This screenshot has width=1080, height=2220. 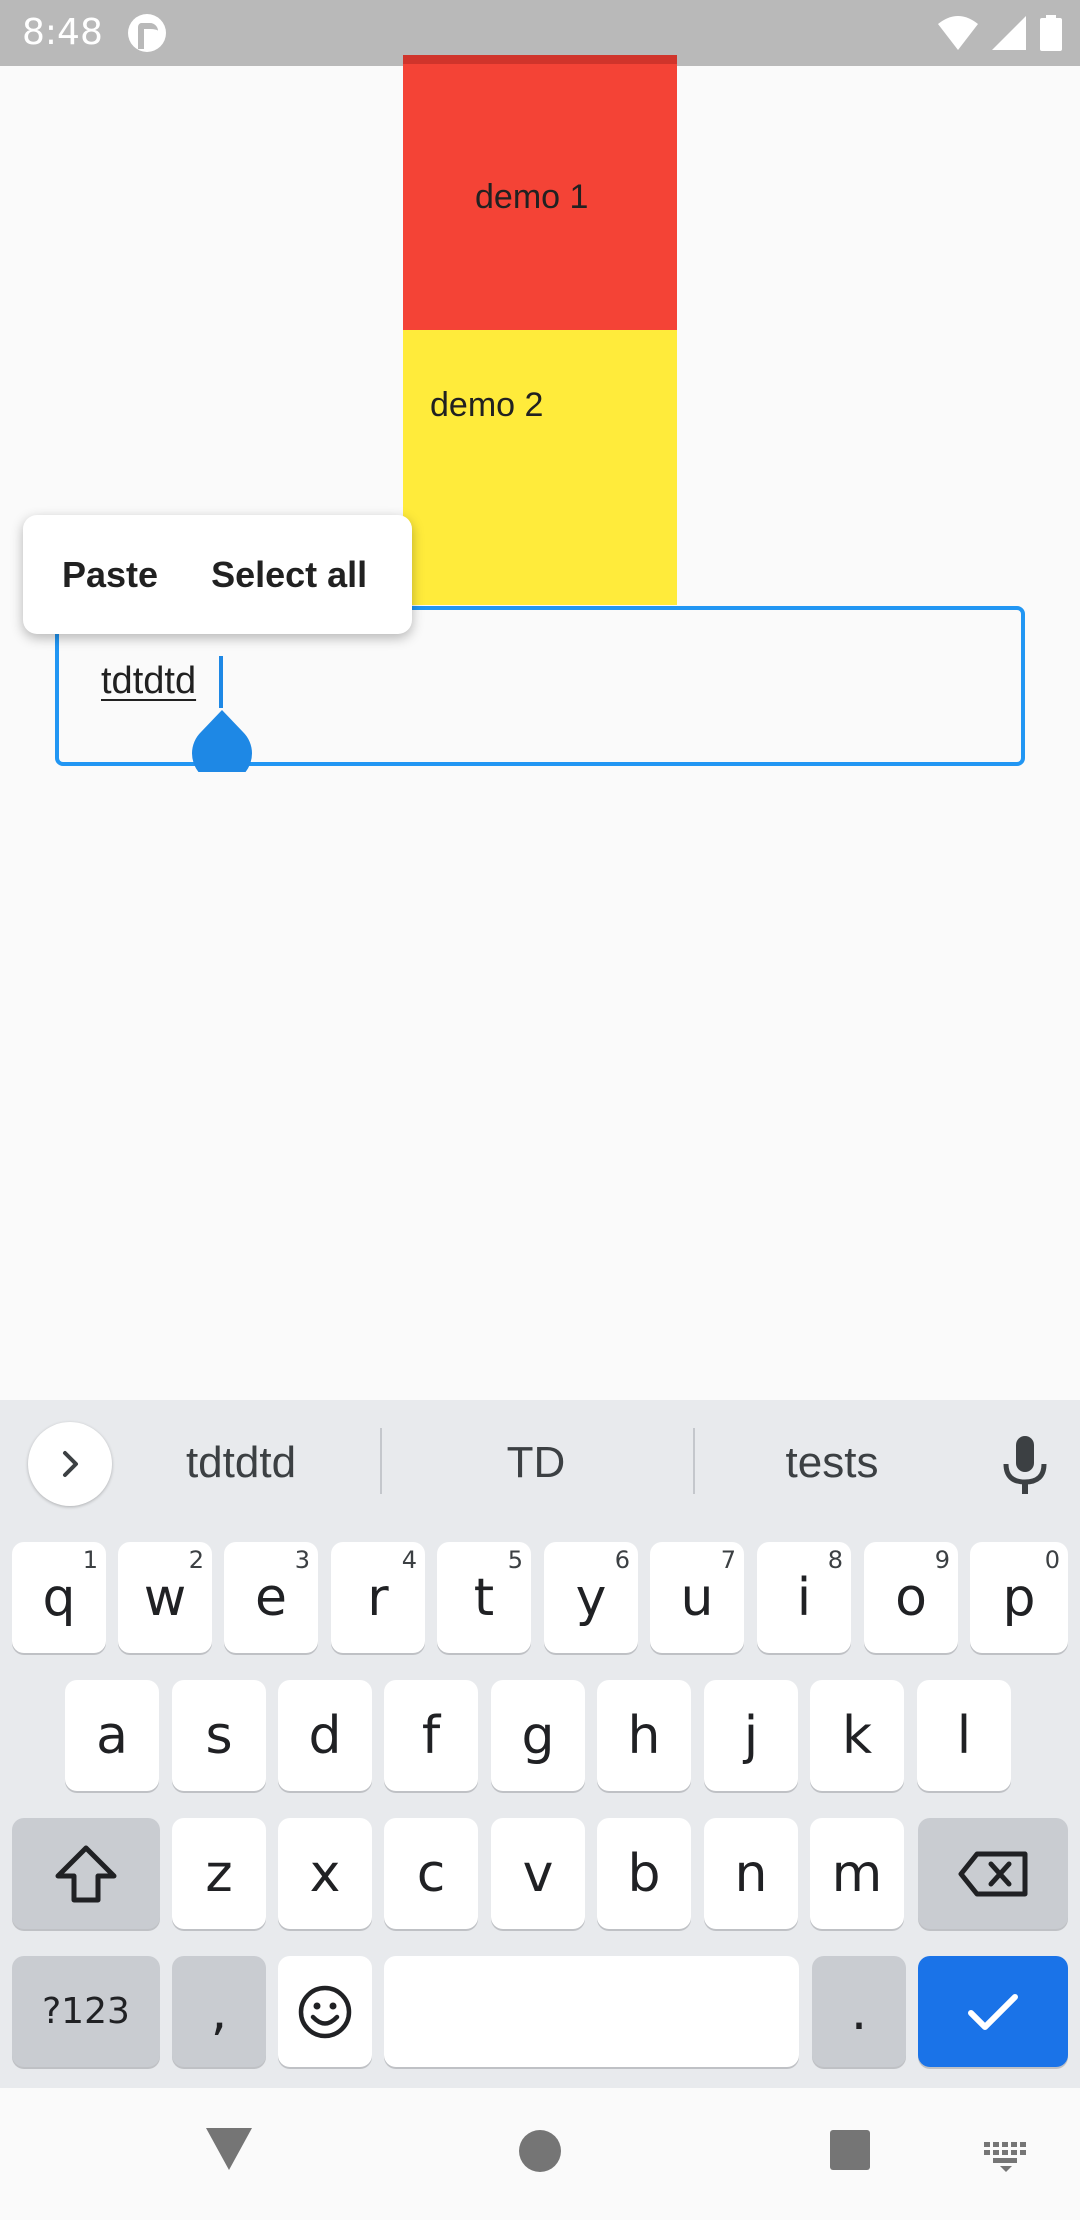 I want to click on suggestion-2: TD, so click(x=536, y=1463).